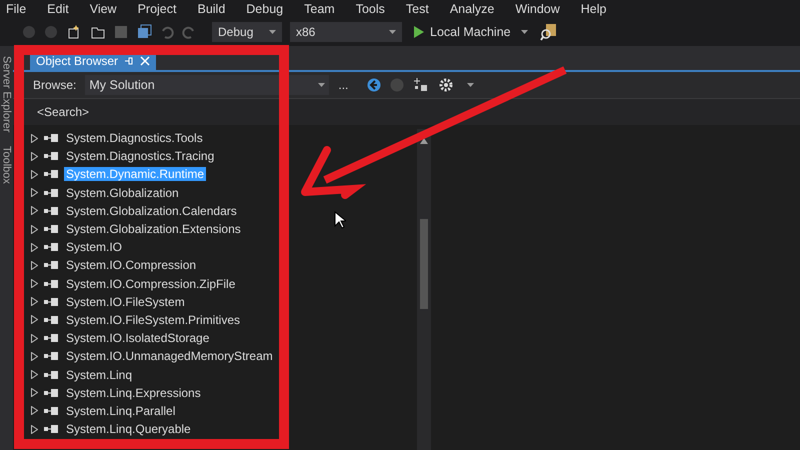 This screenshot has width=800, height=450. I want to click on assembly-item: System.Diagnostics.Tools, so click(134, 138).